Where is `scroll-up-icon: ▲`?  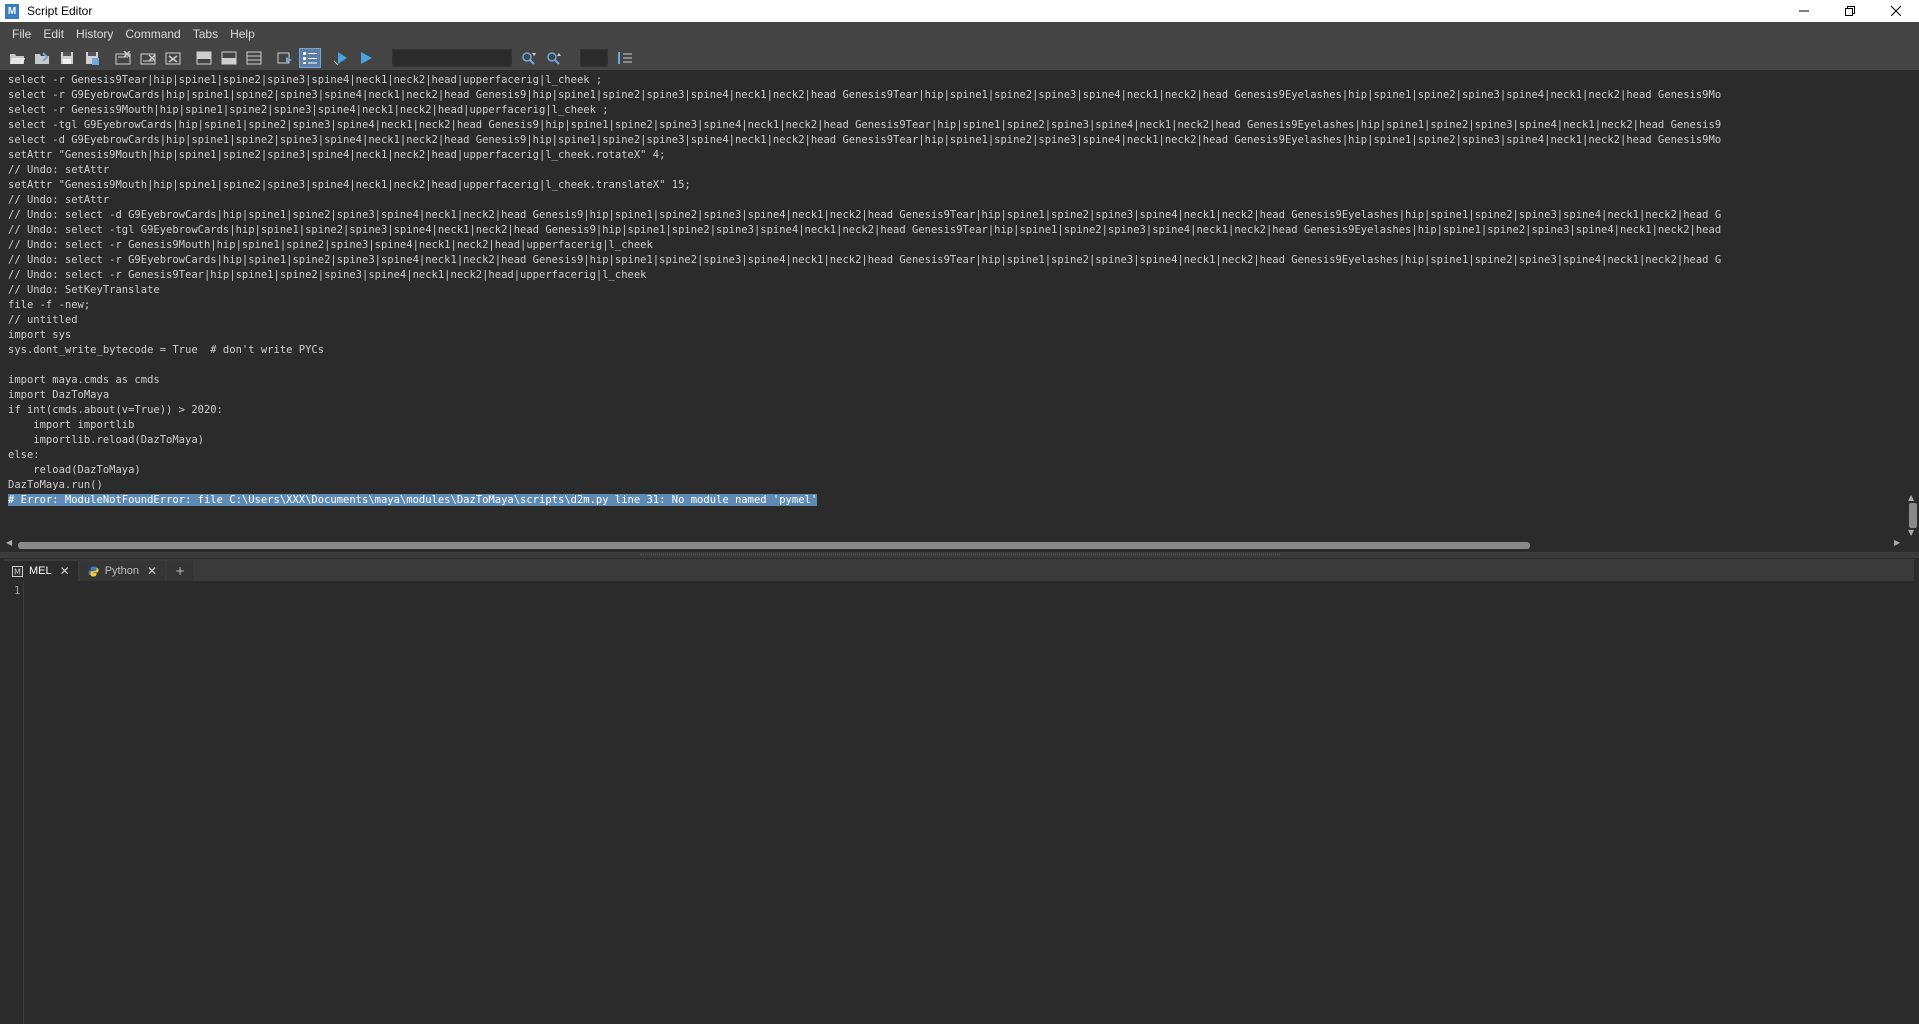 scroll-up-icon: ▲ is located at coordinates (1911, 497).